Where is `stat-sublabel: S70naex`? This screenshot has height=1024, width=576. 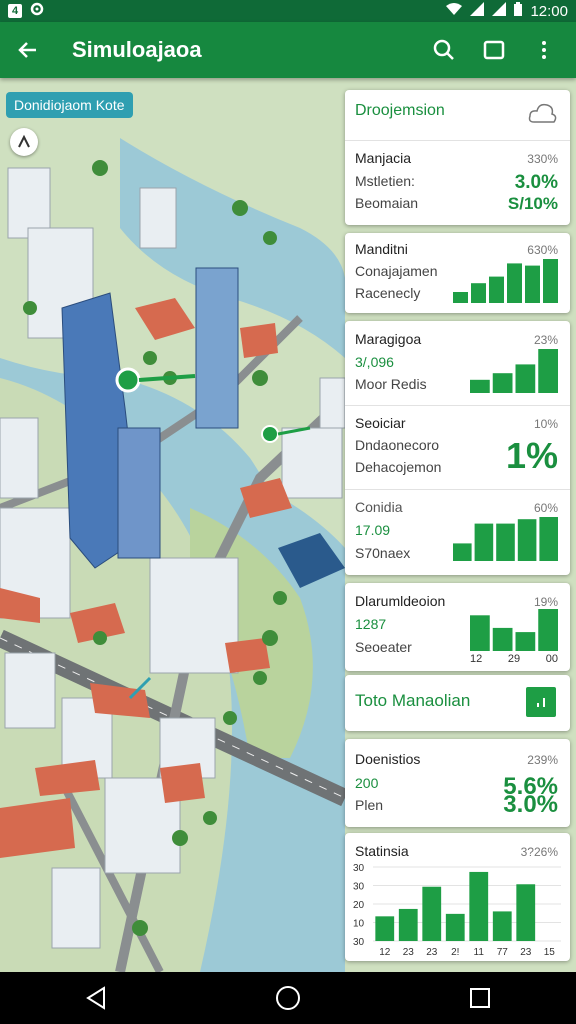 stat-sublabel: S70naex is located at coordinates (383, 553).